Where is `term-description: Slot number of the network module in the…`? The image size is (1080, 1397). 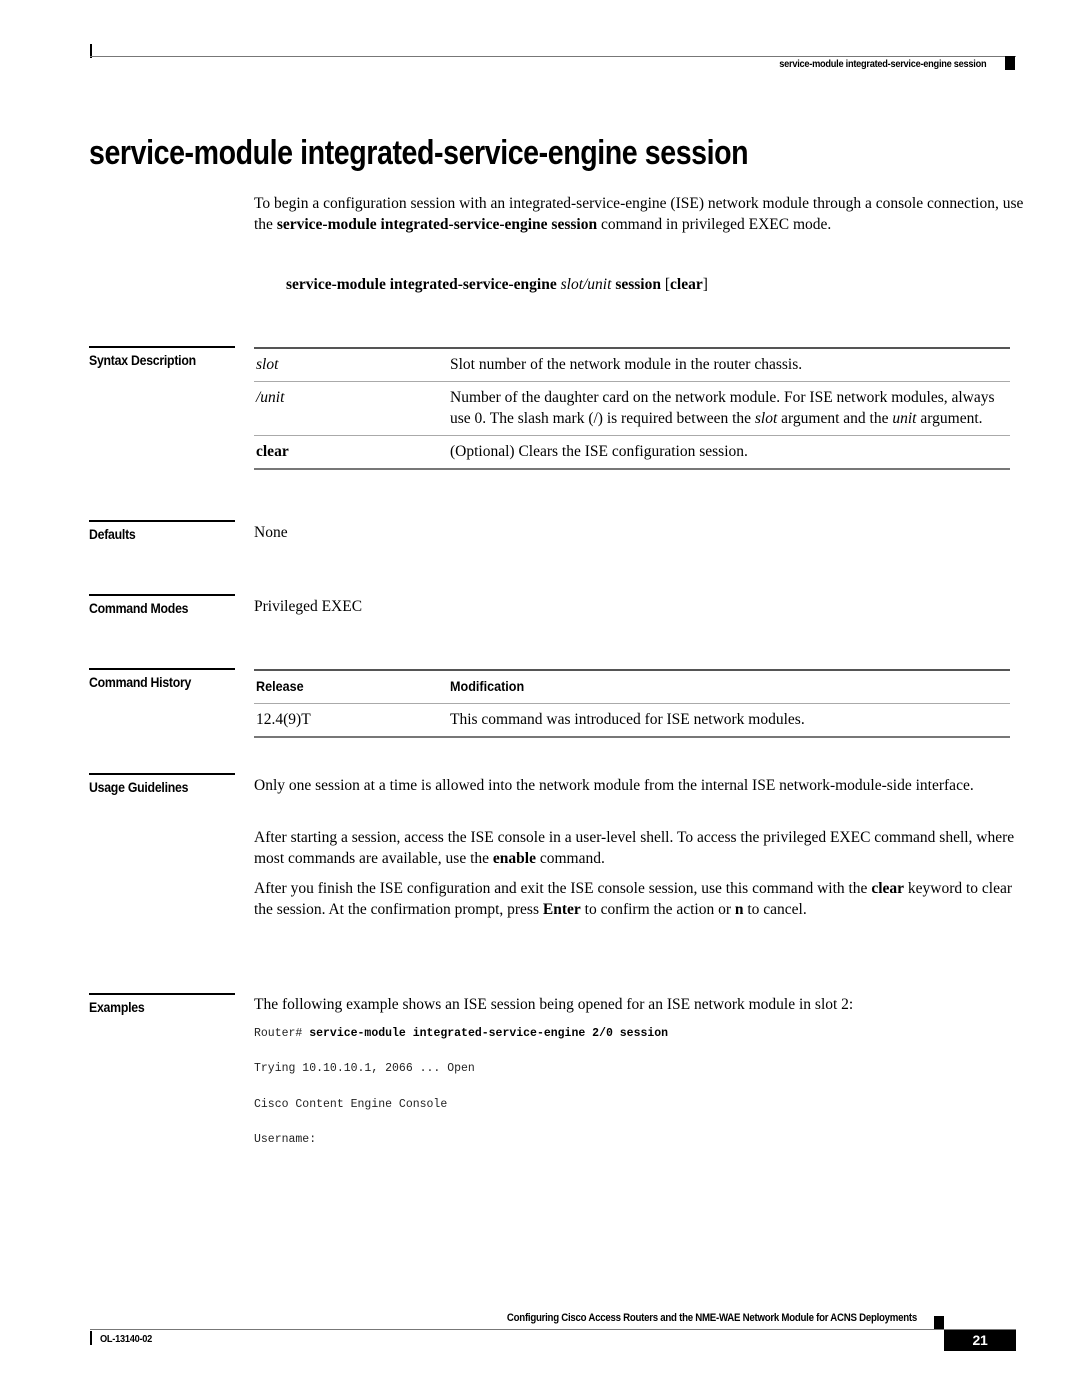
term-description: Slot number of the network module in the… is located at coordinates (626, 364).